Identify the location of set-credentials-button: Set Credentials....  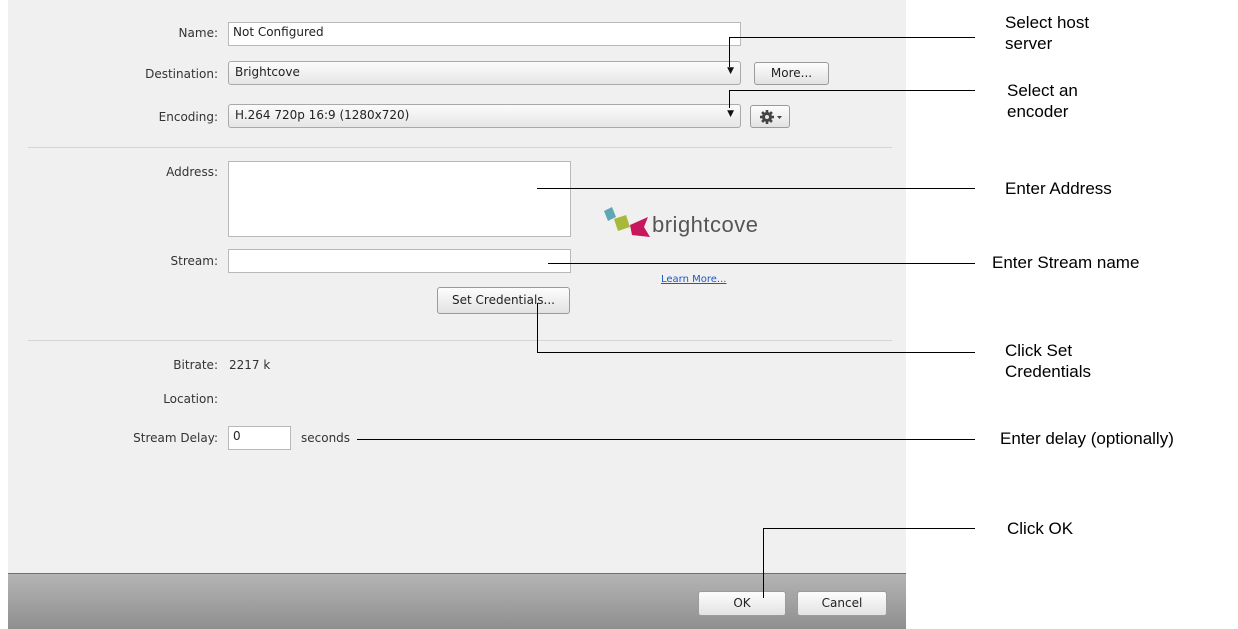
(503, 300).